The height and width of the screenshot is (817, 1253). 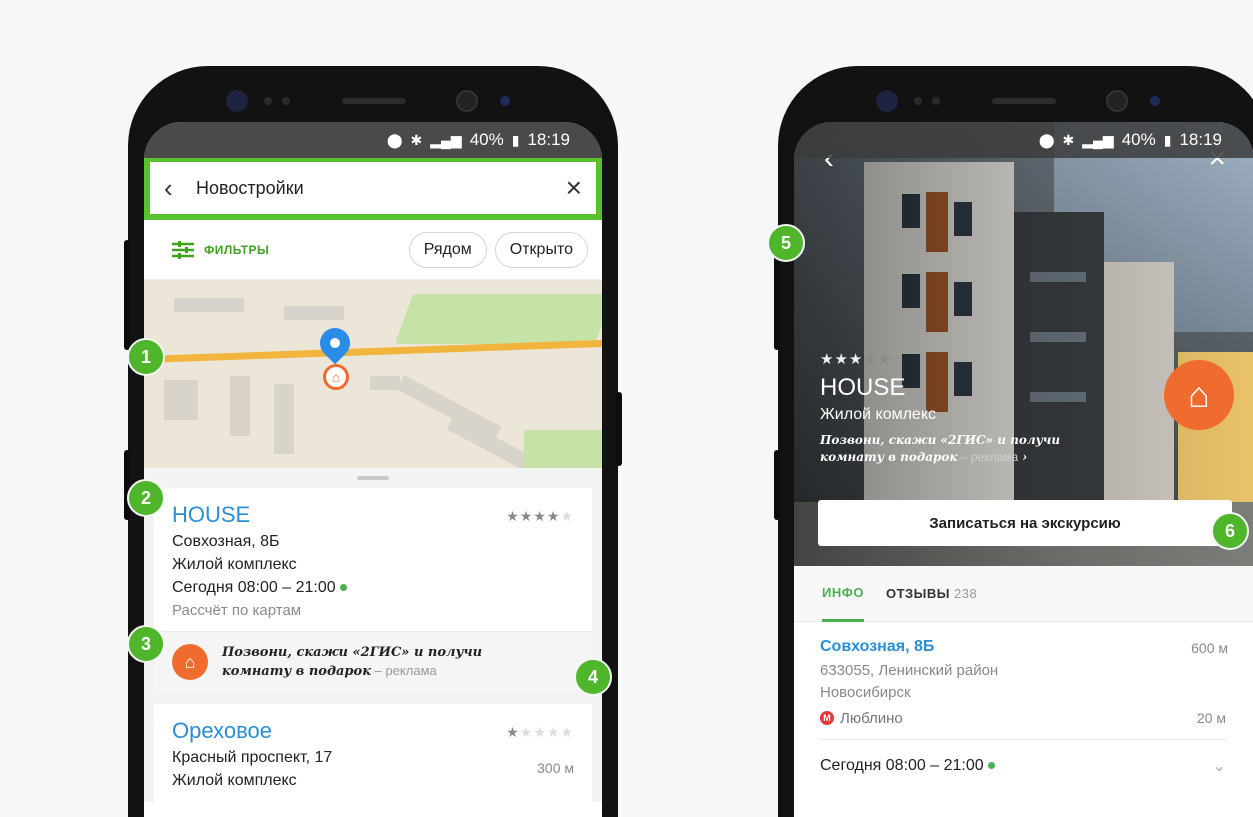 I want to click on chip-nearby: Рядом, so click(x=447, y=249).